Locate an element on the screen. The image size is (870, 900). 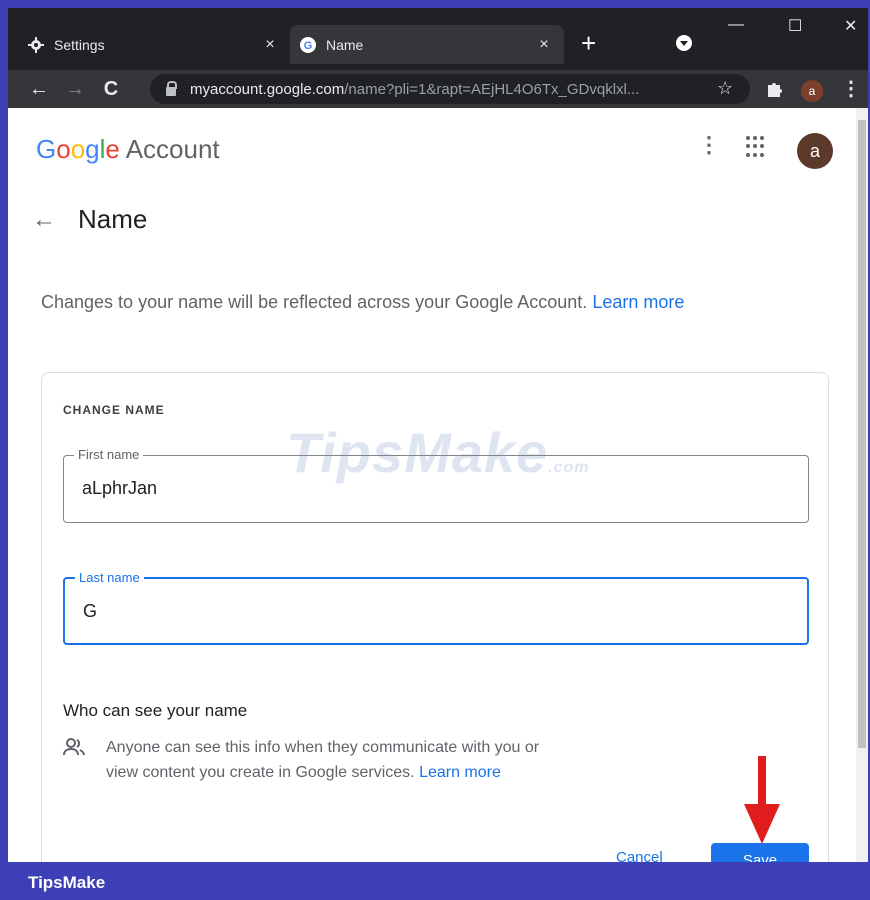
footer-brand: TipsMake is located at coordinates (67, 882).